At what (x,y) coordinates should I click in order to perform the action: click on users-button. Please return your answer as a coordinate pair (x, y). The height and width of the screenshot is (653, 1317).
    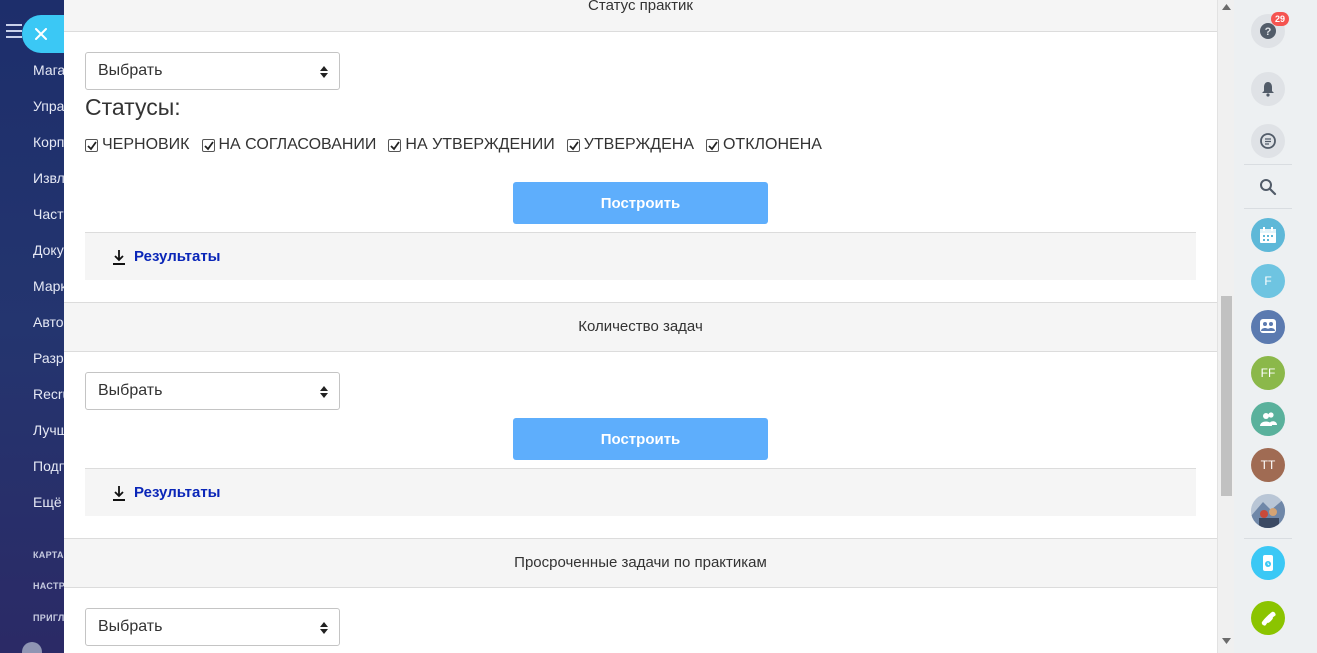
    Looking at the image, I should click on (1268, 419).